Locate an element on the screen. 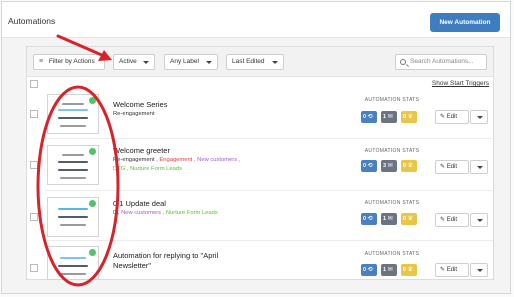 The height and width of the screenshot is (297, 514). annotation-arrow is located at coordinates (81, 46).